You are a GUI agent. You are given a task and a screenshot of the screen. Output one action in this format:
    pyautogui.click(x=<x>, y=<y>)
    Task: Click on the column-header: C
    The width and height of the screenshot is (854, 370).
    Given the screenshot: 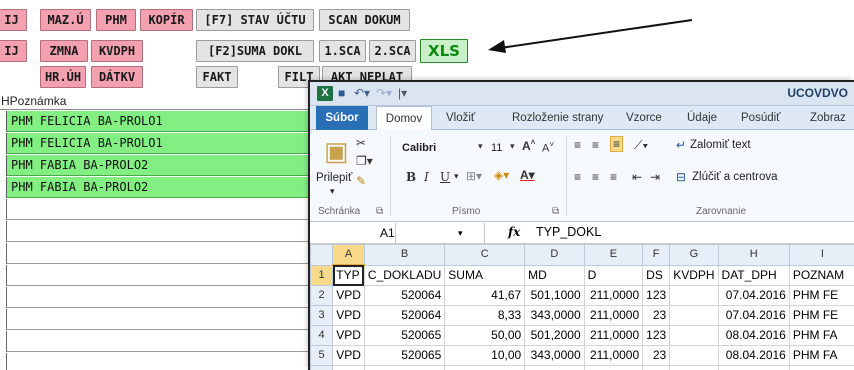 What is the action you would take?
    pyautogui.click(x=485, y=255)
    